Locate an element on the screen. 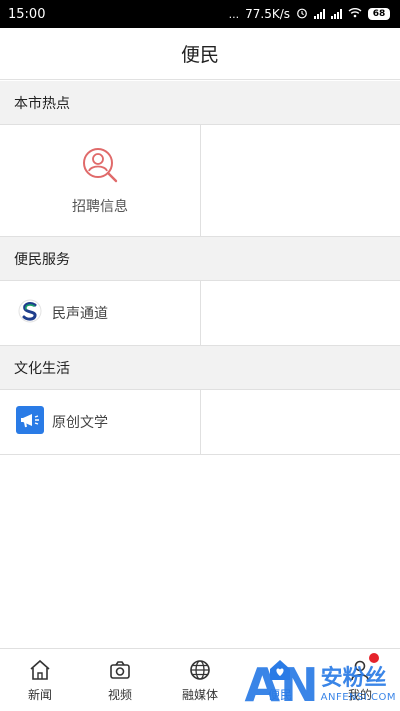 This screenshot has width=400, height=711. tab-label: 便民 is located at coordinates (279, 695).